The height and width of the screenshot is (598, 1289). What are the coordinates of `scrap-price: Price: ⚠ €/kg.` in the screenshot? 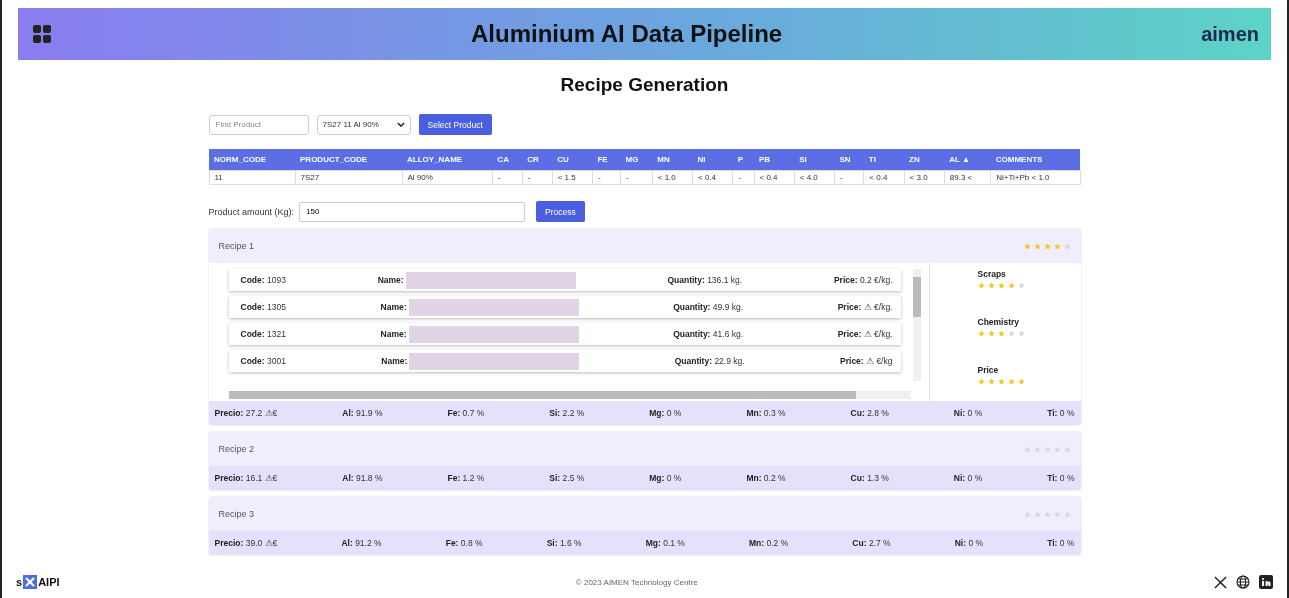 It's located at (865, 334).